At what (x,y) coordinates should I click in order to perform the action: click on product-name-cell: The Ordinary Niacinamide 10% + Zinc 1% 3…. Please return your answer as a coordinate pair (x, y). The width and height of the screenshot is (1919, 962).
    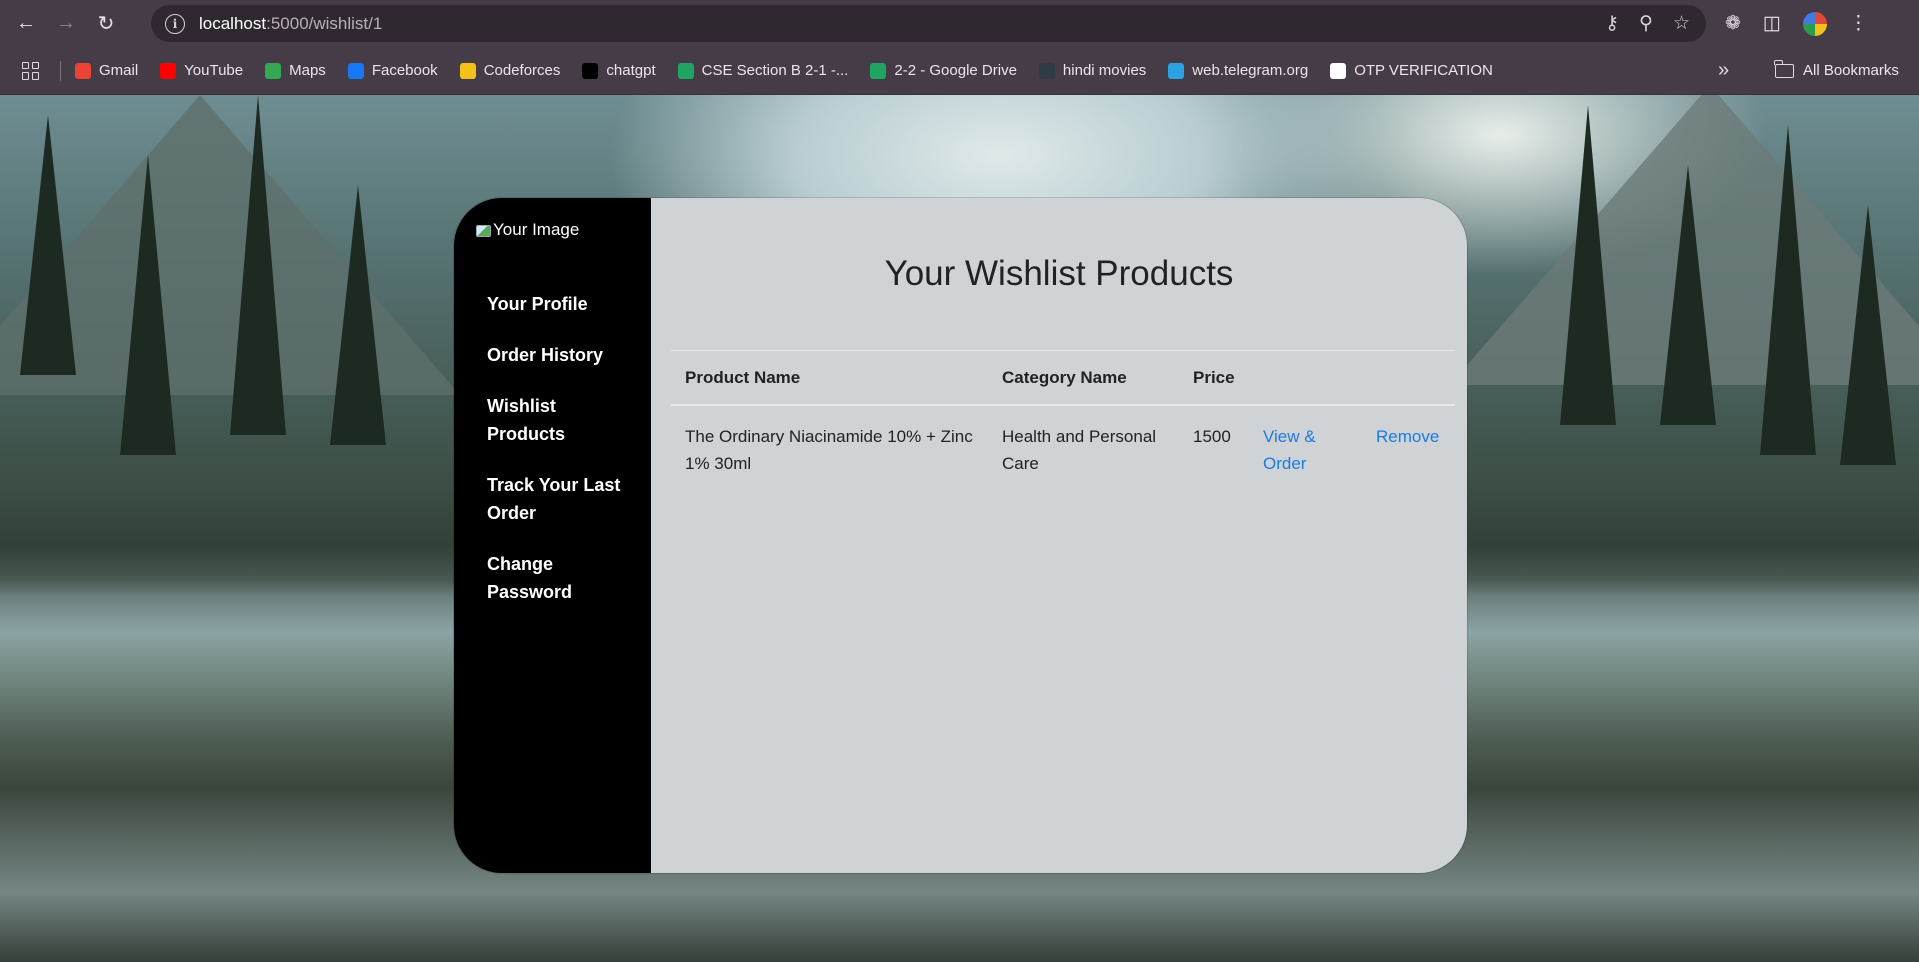
    Looking at the image, I should click on (829, 450).